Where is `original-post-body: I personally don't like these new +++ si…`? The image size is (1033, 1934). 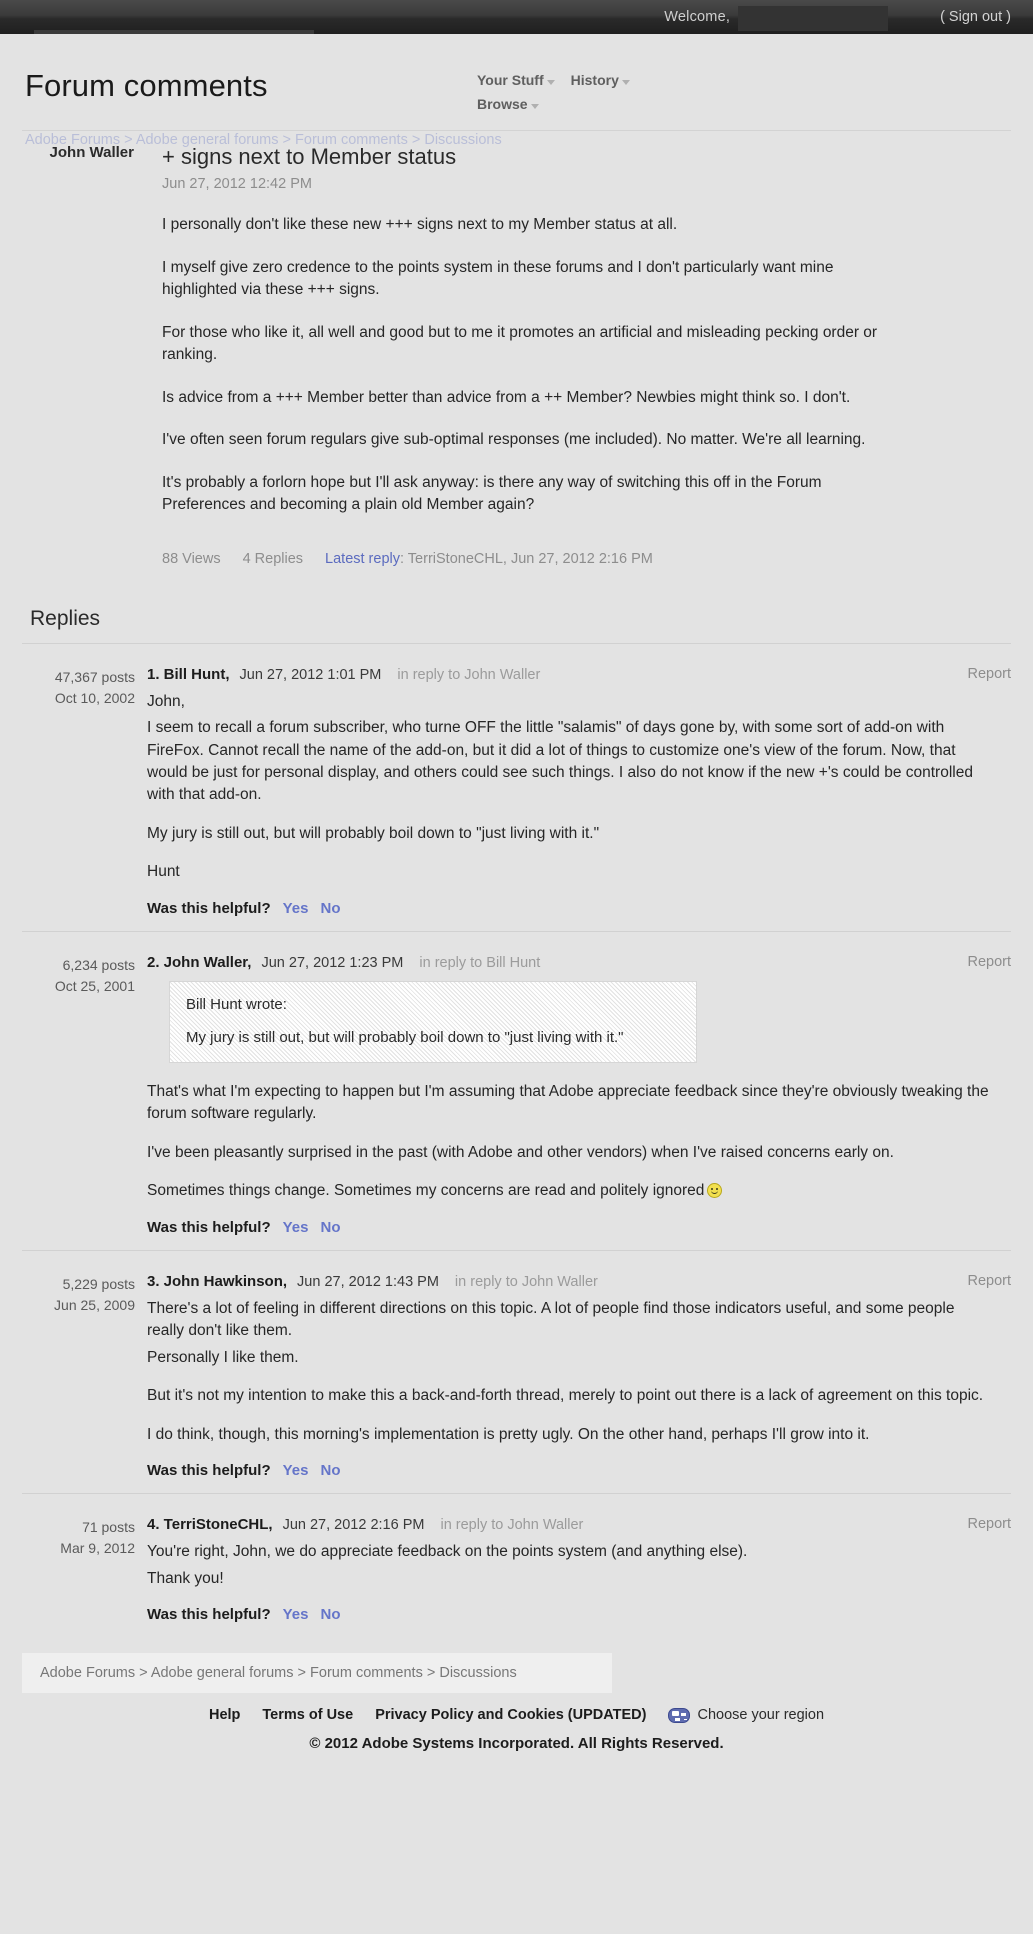
original-post-body: I personally don't like these new +++ si… is located at coordinates (526, 365).